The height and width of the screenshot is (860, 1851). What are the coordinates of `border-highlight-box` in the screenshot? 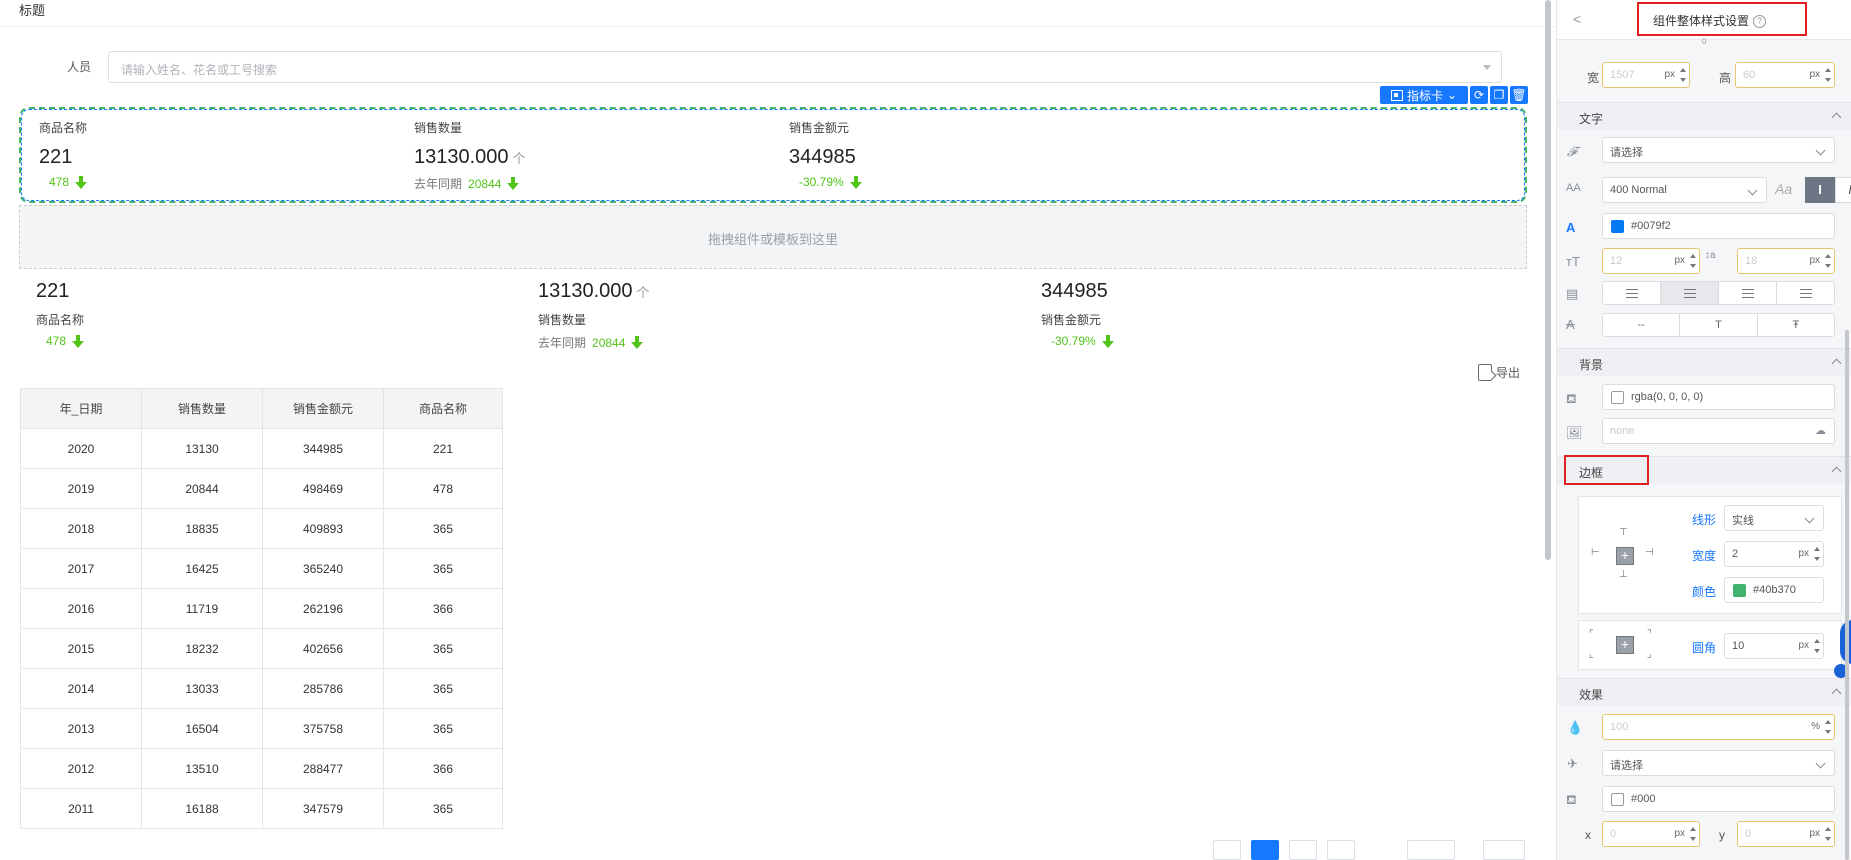 It's located at (1606, 470).